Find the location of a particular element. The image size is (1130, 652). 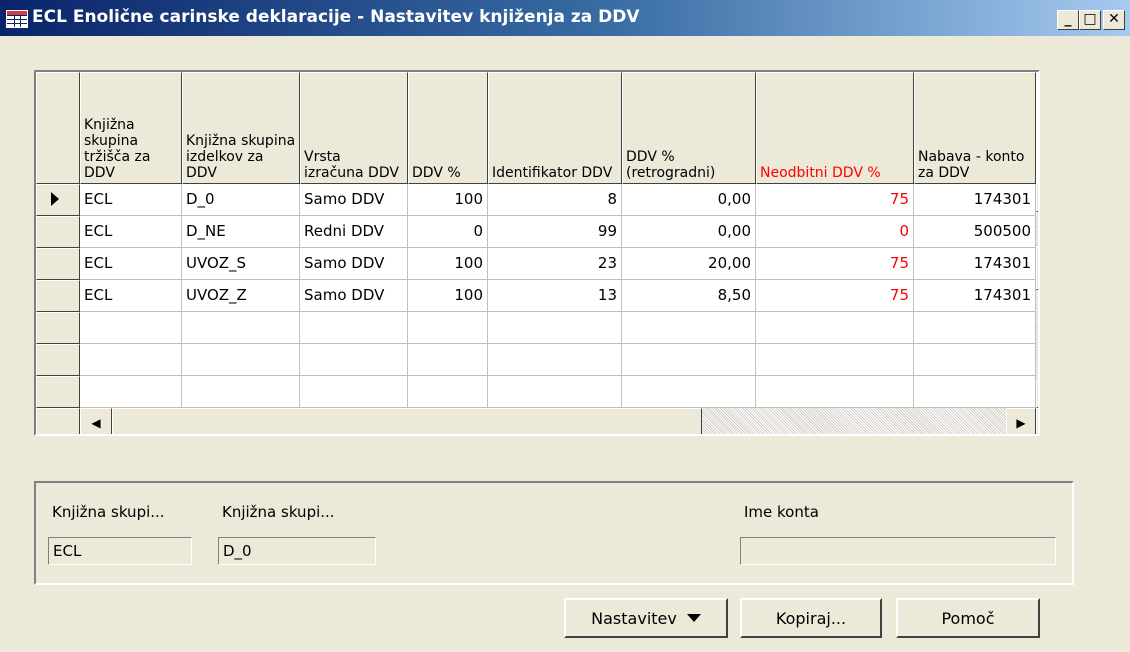

column-header: Nabava - konto za DDV is located at coordinates (975, 128).